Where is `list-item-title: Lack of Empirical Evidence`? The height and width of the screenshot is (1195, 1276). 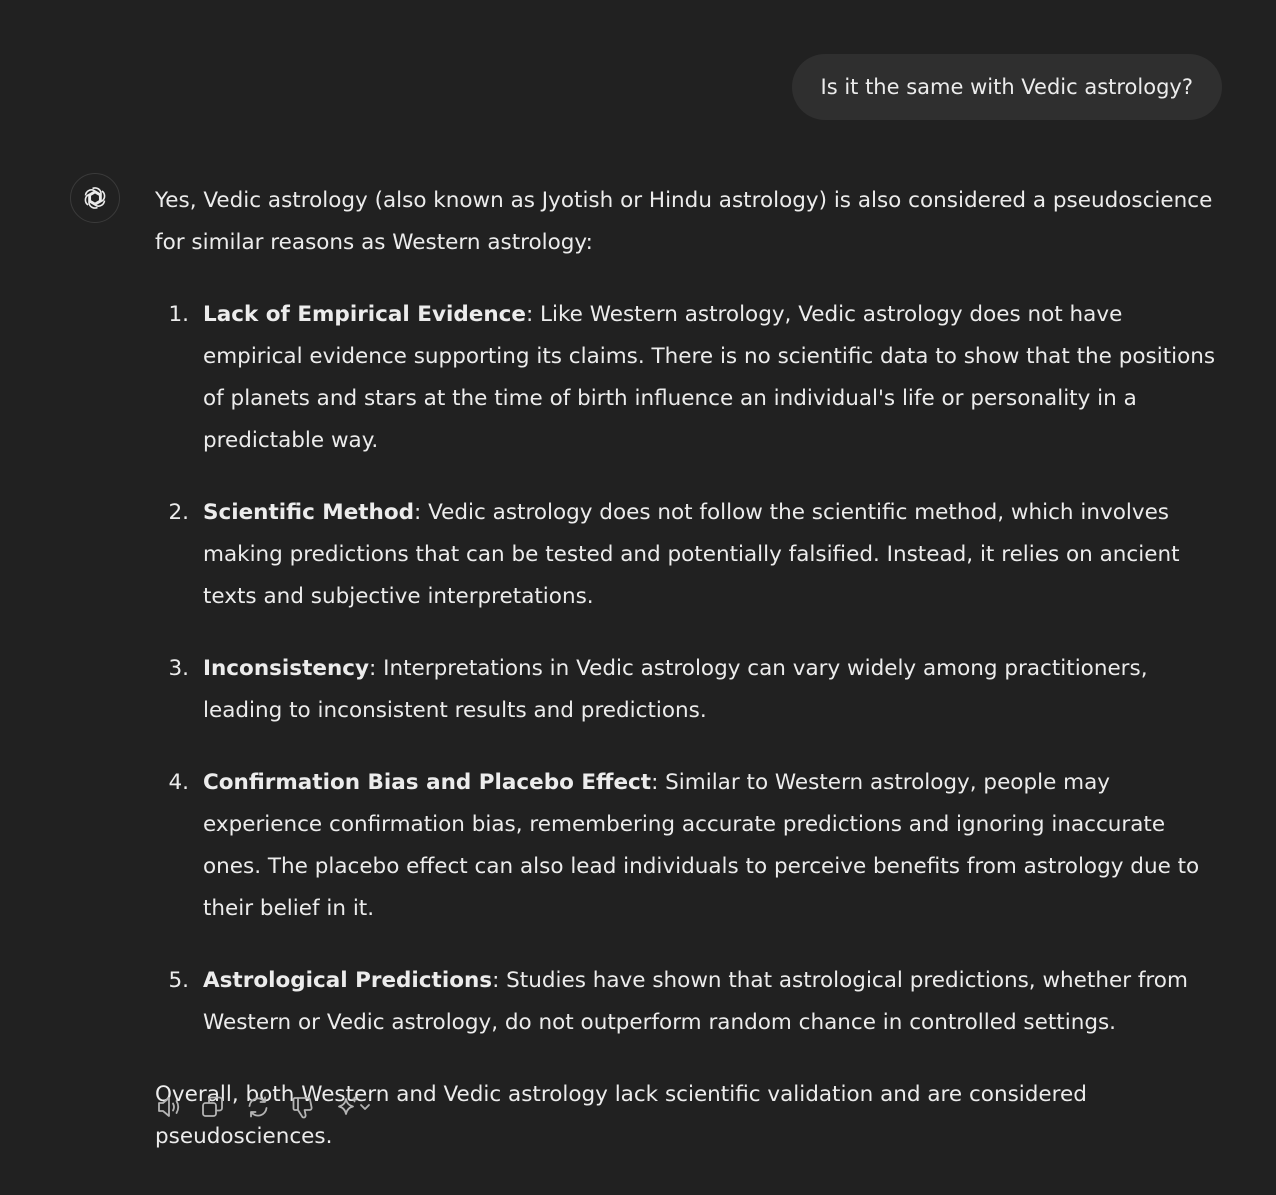
list-item-title: Lack of Empirical Evidence is located at coordinates (364, 314).